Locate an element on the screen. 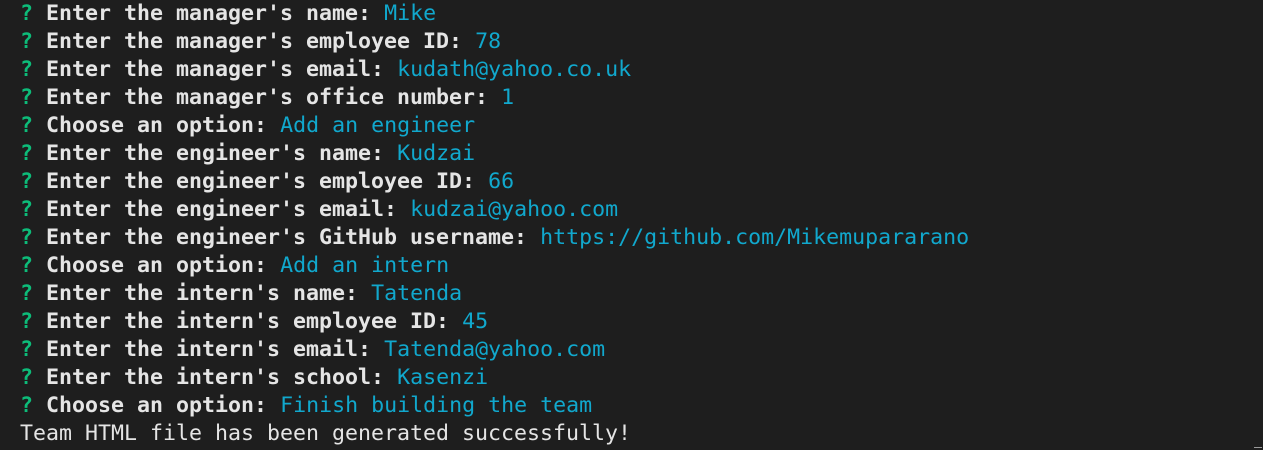 The height and width of the screenshot is (450, 1263). answer-text: Kasenzi is located at coordinates (443, 377).